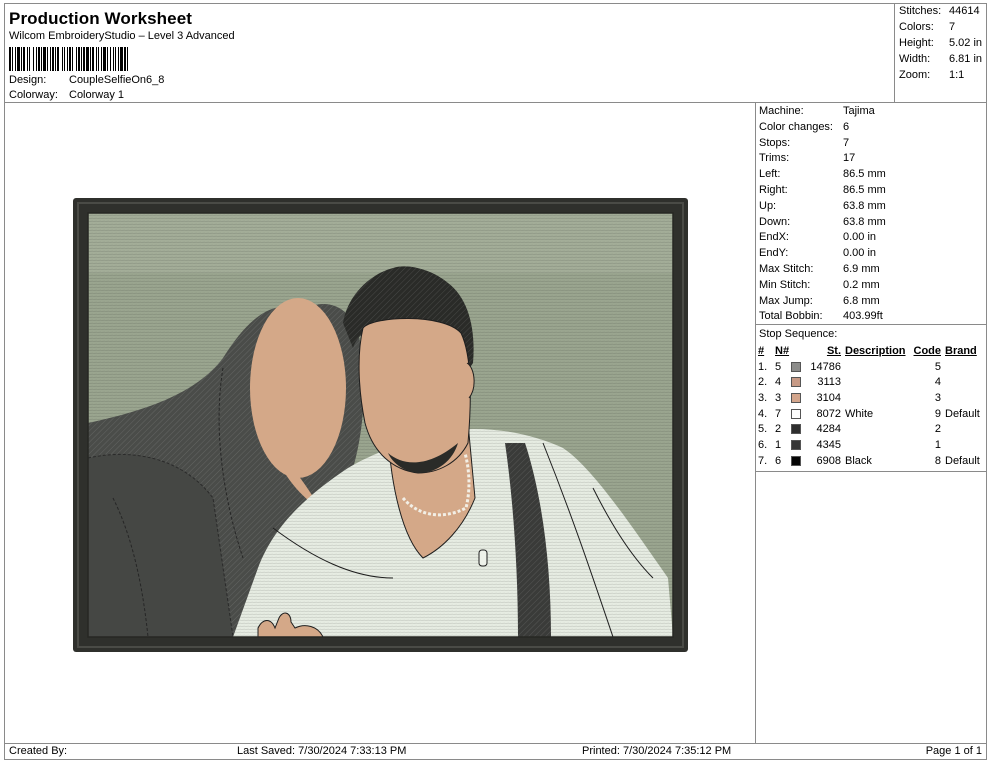  I want to click on stop-index: 2., so click(763, 382).